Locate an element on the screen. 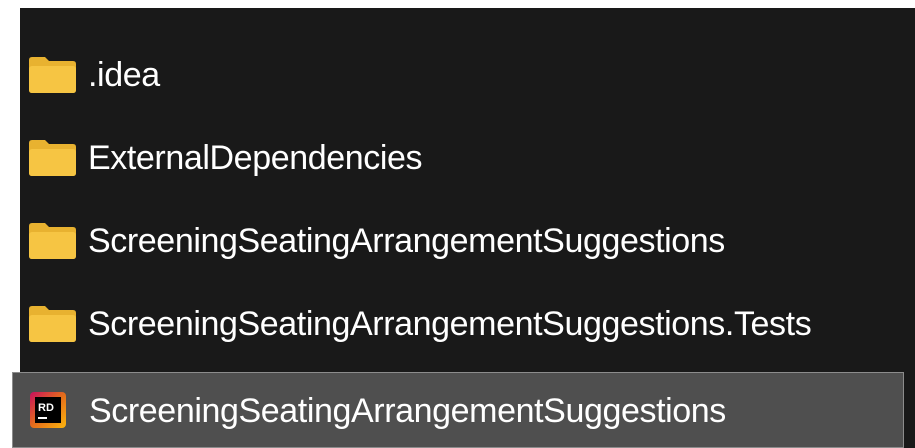  item-label: .idea is located at coordinates (124, 75).